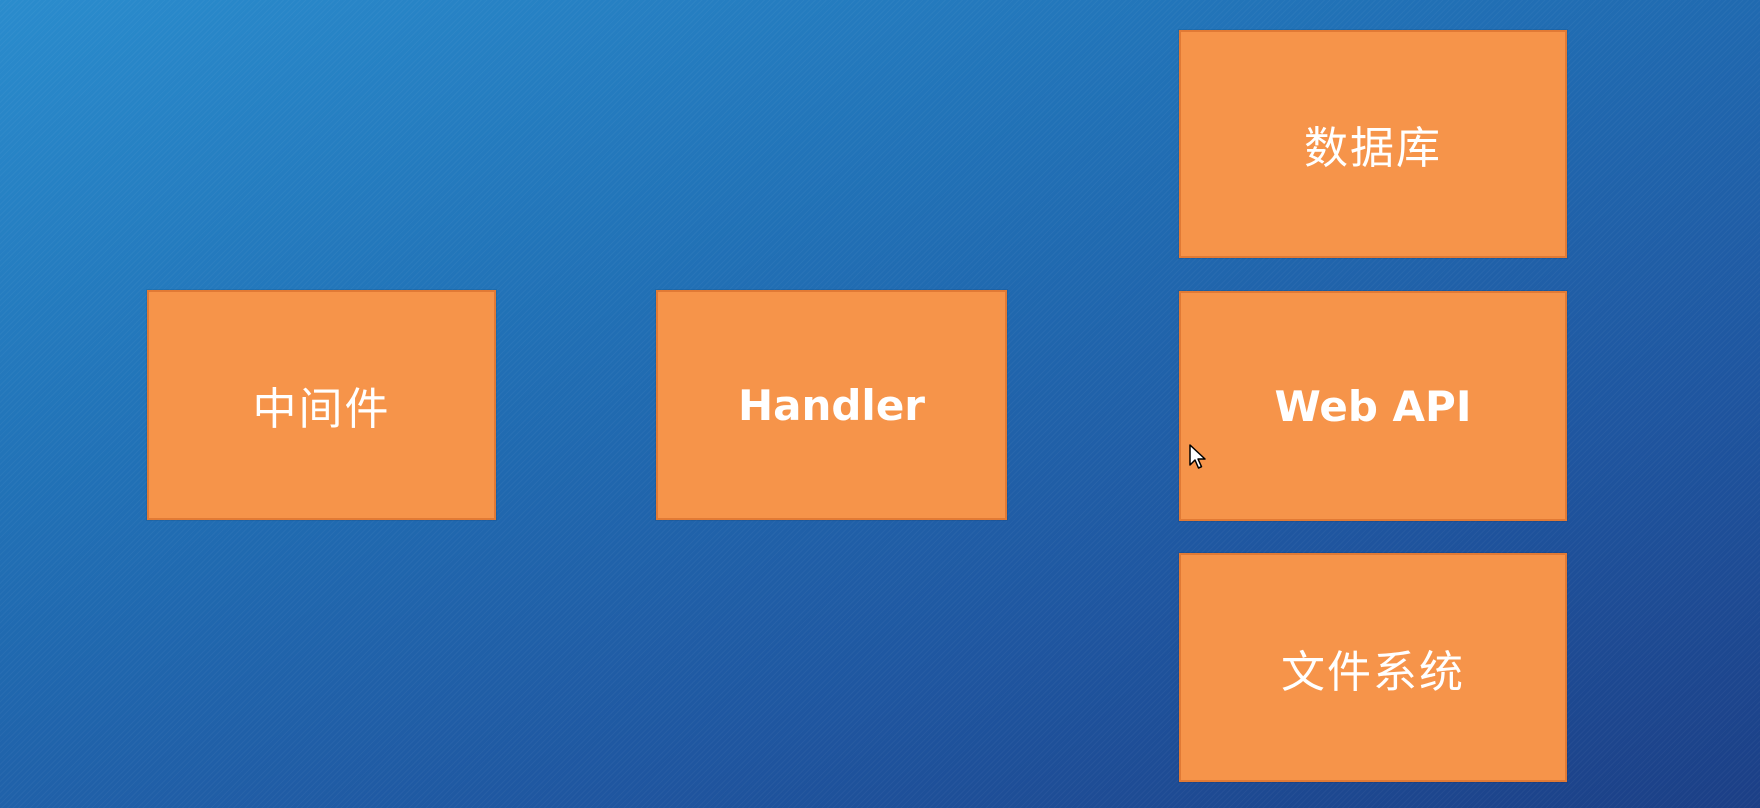 This screenshot has width=1760, height=808. What do you see at coordinates (1373, 672) in the screenshot?
I see `filesystem-label: 文件系统` at bounding box center [1373, 672].